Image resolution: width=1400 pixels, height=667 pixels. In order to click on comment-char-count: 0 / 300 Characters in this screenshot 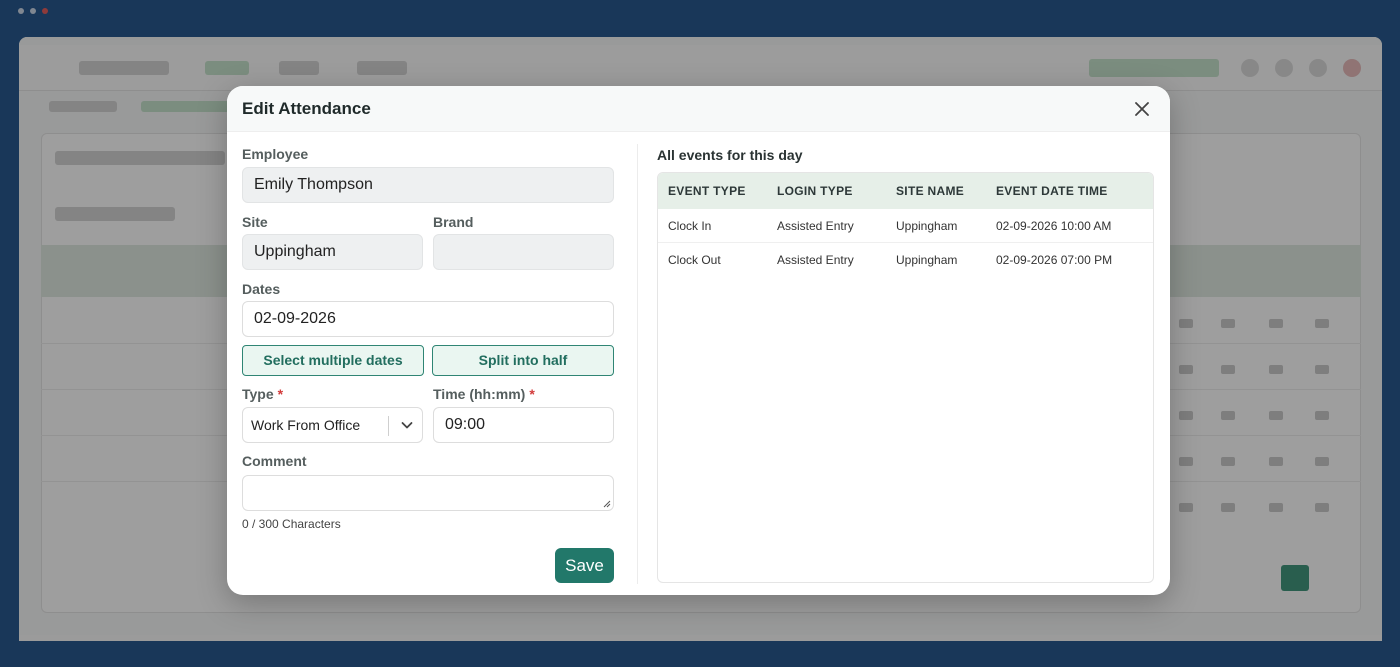, I will do `click(291, 524)`.